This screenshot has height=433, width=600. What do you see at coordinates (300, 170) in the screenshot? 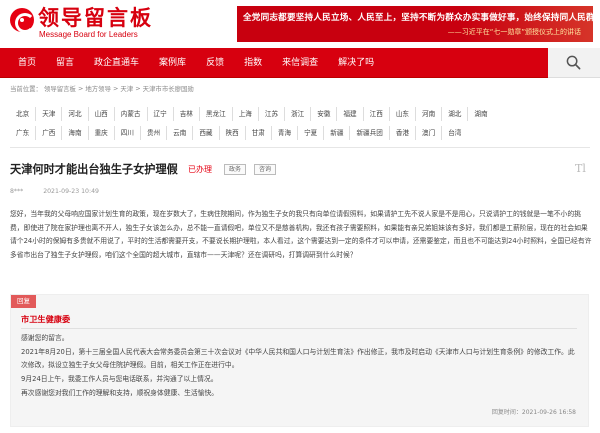
I see `message-title-row: 天津何时才能出台独生子女护理假 已办理 政务 咨询 Tl` at bounding box center [300, 170].